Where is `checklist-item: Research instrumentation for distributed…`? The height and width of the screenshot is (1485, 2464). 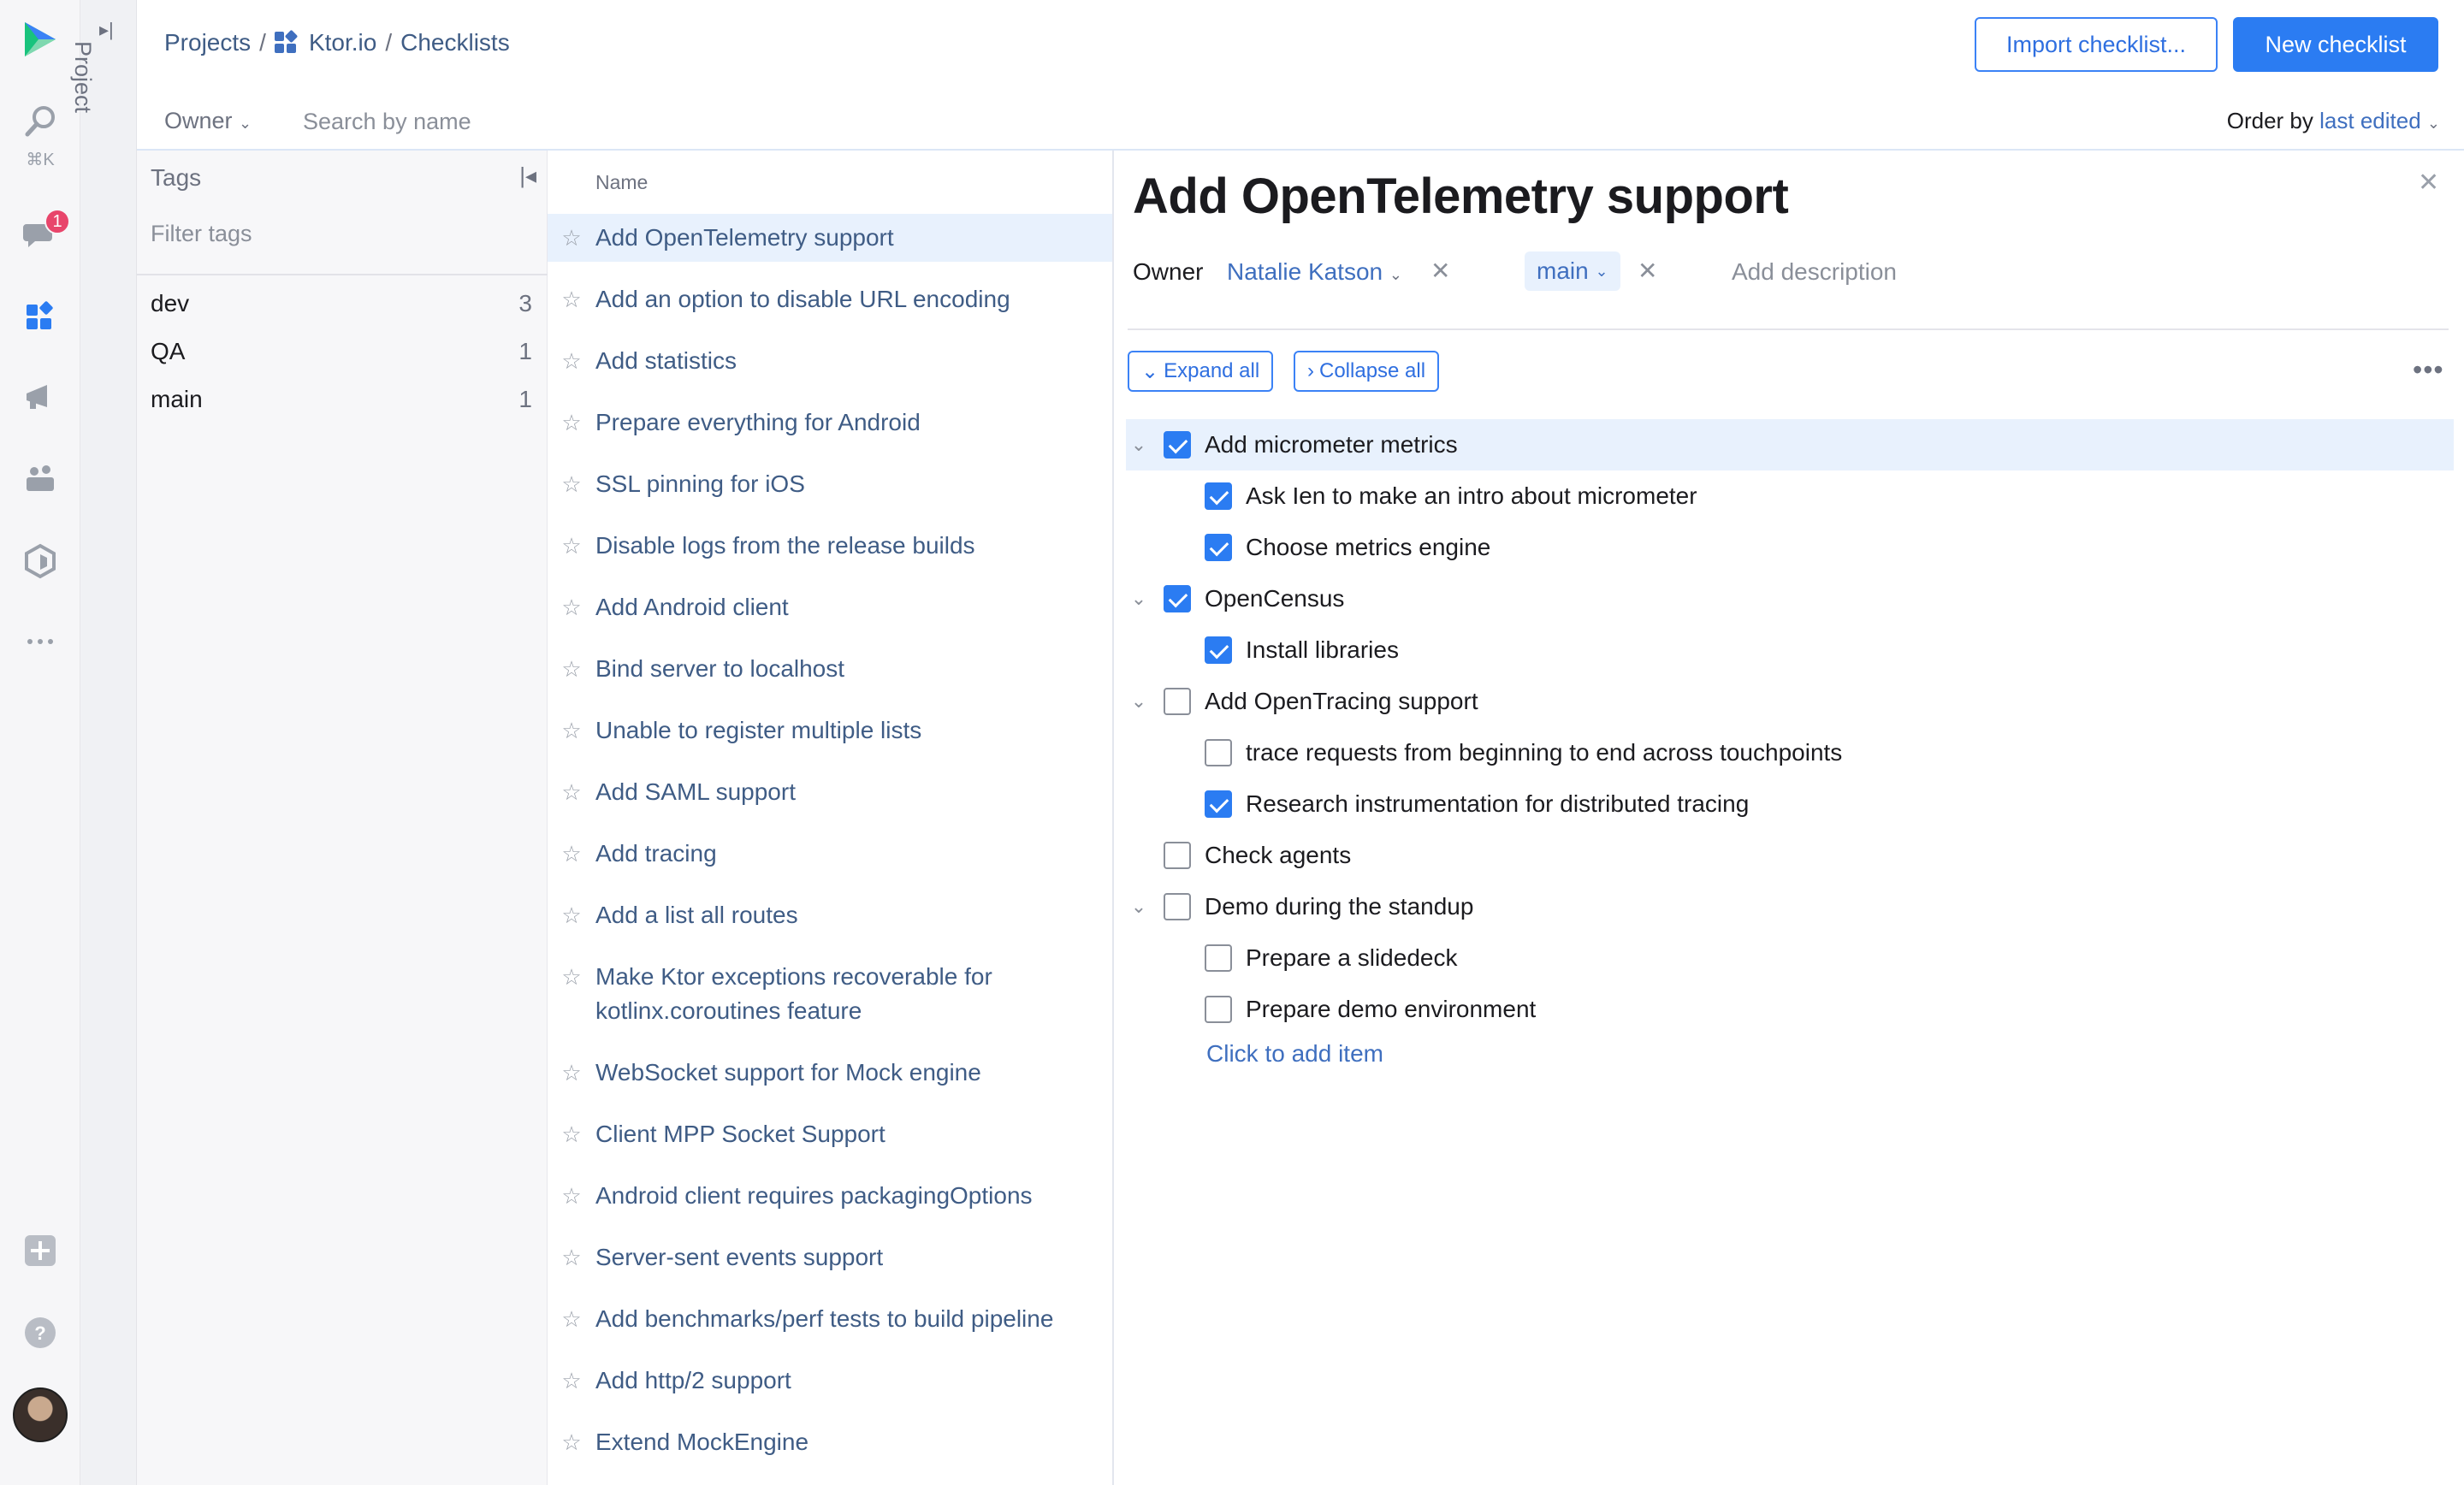 checklist-item: Research instrumentation for distributed… is located at coordinates (1790, 804).